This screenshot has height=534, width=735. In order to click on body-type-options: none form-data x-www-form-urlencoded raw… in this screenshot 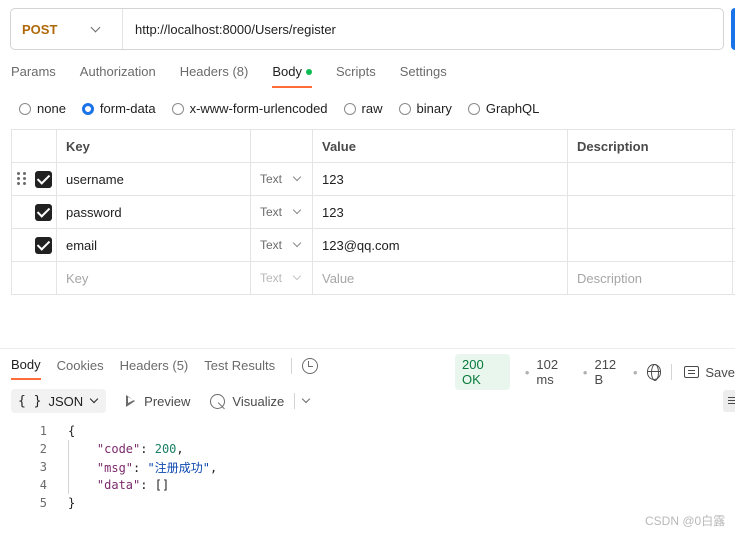, I will do `click(287, 108)`.